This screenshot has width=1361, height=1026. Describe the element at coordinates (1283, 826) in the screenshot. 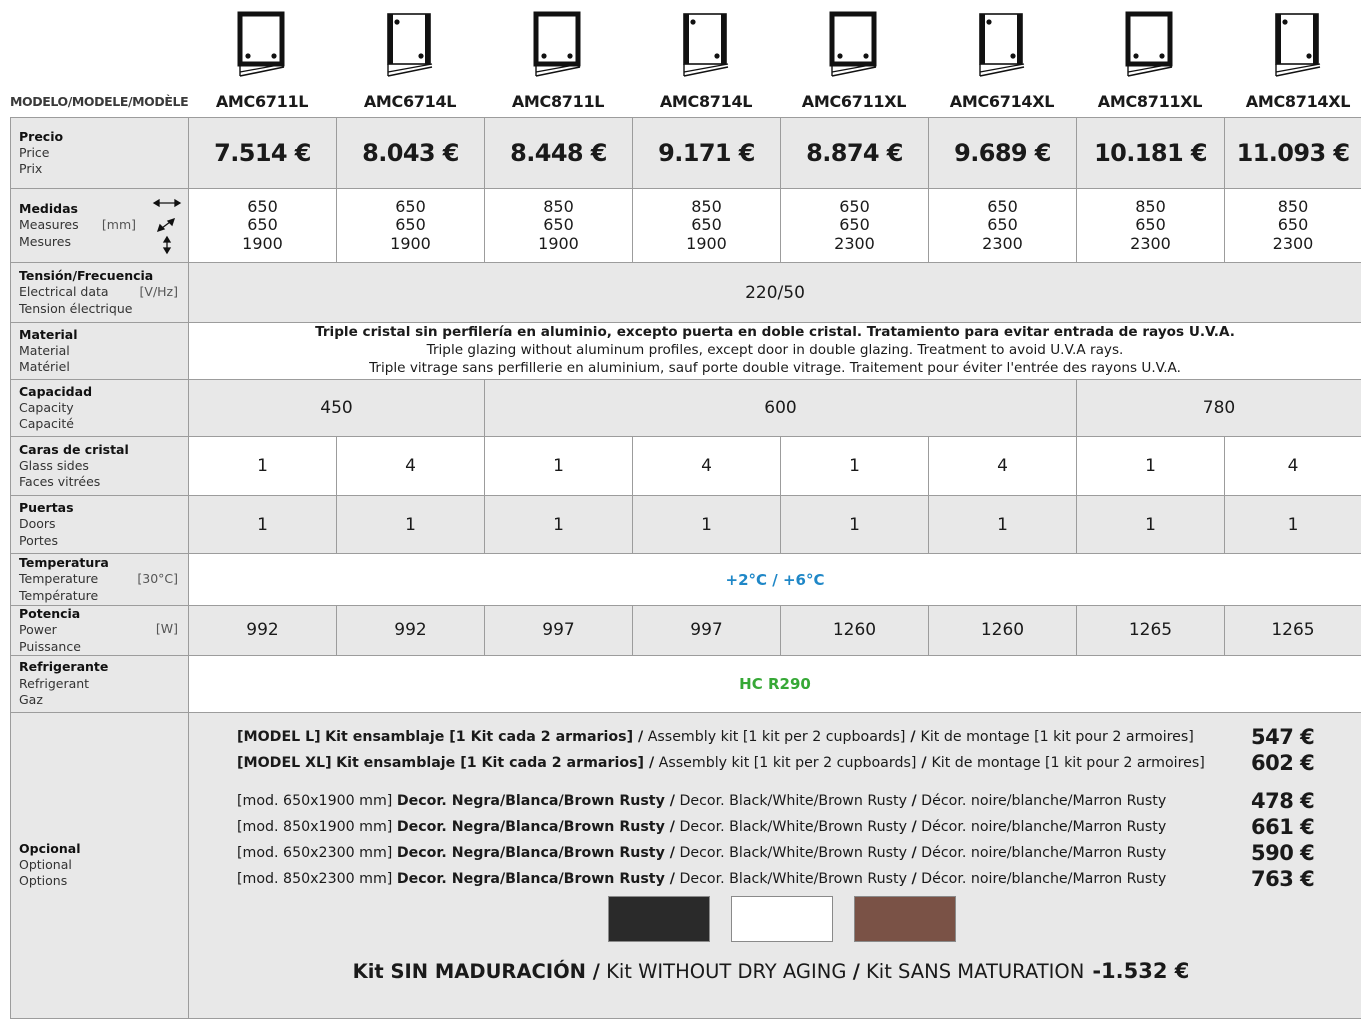

I see `decor-price: 661 €` at that location.